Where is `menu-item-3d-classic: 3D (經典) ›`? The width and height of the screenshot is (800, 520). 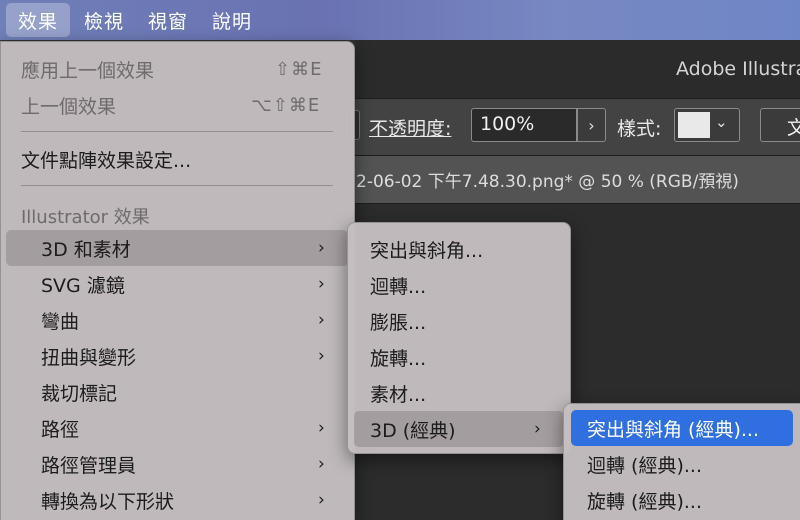
menu-item-3d-classic: 3D (經典) › is located at coordinates (459, 429).